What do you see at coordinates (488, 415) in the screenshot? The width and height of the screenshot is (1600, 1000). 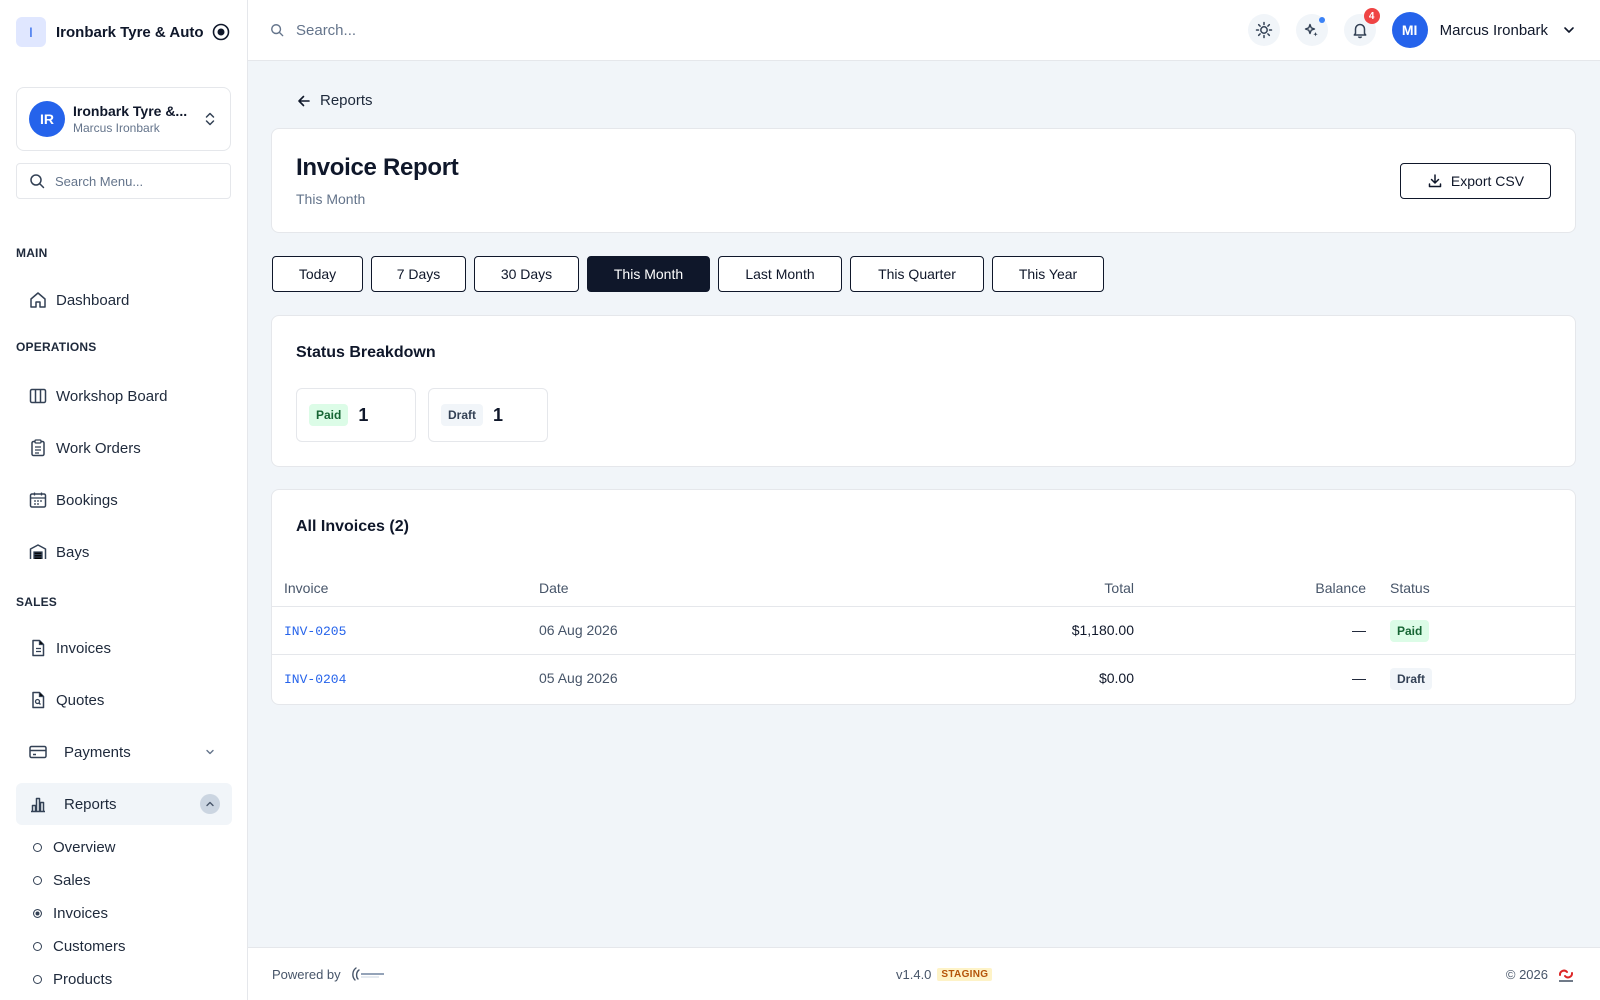 I see `status-stat-draft: Draft 1` at bounding box center [488, 415].